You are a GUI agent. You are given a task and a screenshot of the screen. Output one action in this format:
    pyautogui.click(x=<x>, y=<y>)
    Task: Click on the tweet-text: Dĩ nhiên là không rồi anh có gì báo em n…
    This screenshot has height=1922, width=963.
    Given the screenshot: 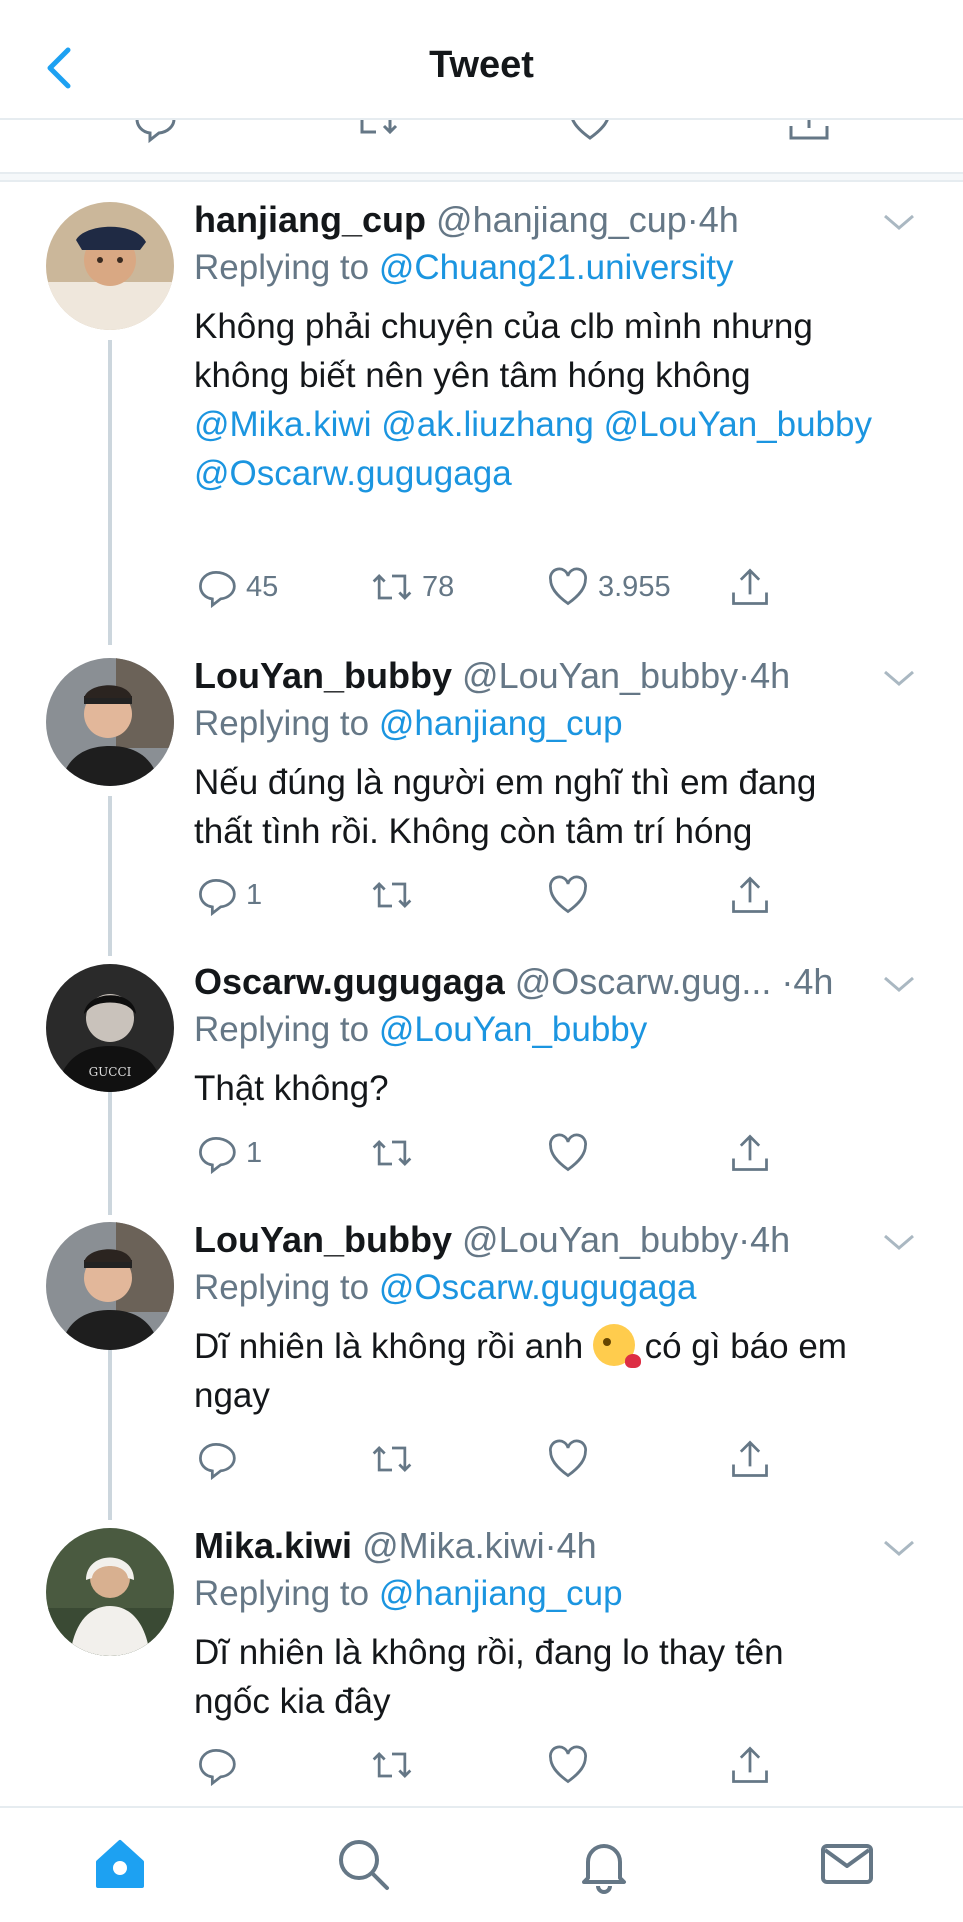 What is the action you would take?
    pyautogui.click(x=558, y=1371)
    